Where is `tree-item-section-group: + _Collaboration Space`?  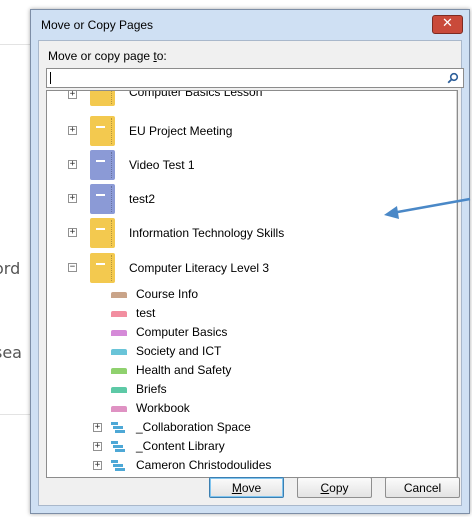
tree-item-section-group: + _Collaboration Space is located at coordinates (252, 428).